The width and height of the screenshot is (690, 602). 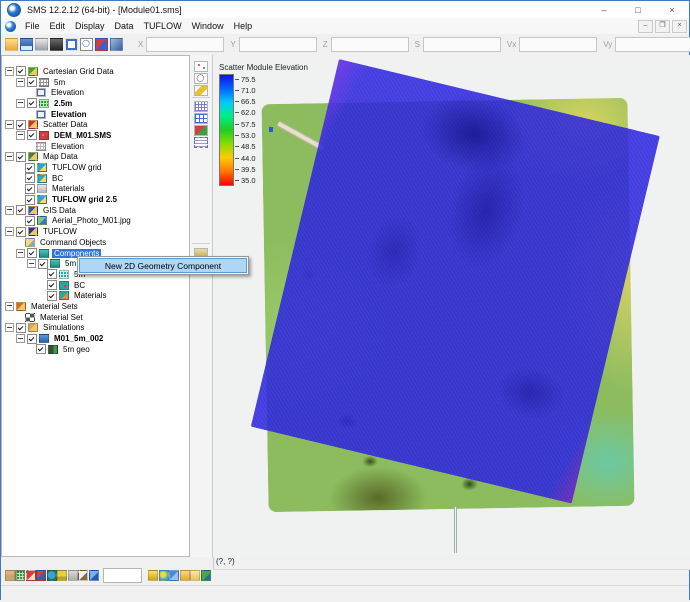 What do you see at coordinates (95, 157) in the screenshot?
I see `tree-row: Map Data` at bounding box center [95, 157].